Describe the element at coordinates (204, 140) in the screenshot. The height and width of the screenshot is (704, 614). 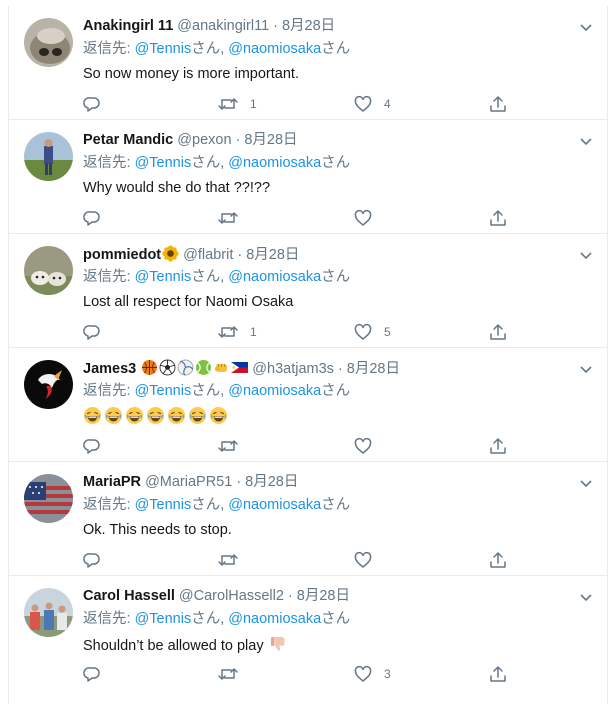
I see `user-handle: @pexon` at that location.